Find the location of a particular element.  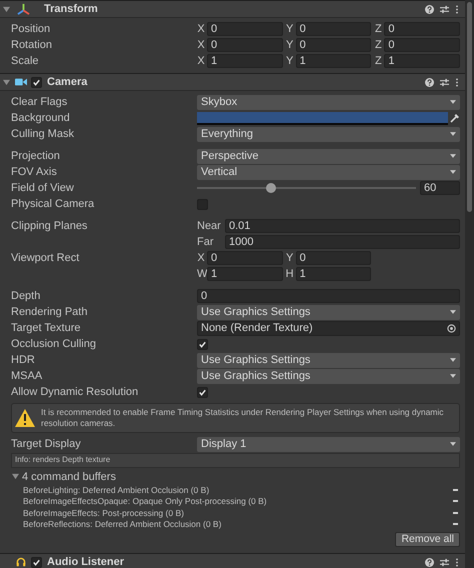

property-label: Target Texture is located at coordinates (46, 328).